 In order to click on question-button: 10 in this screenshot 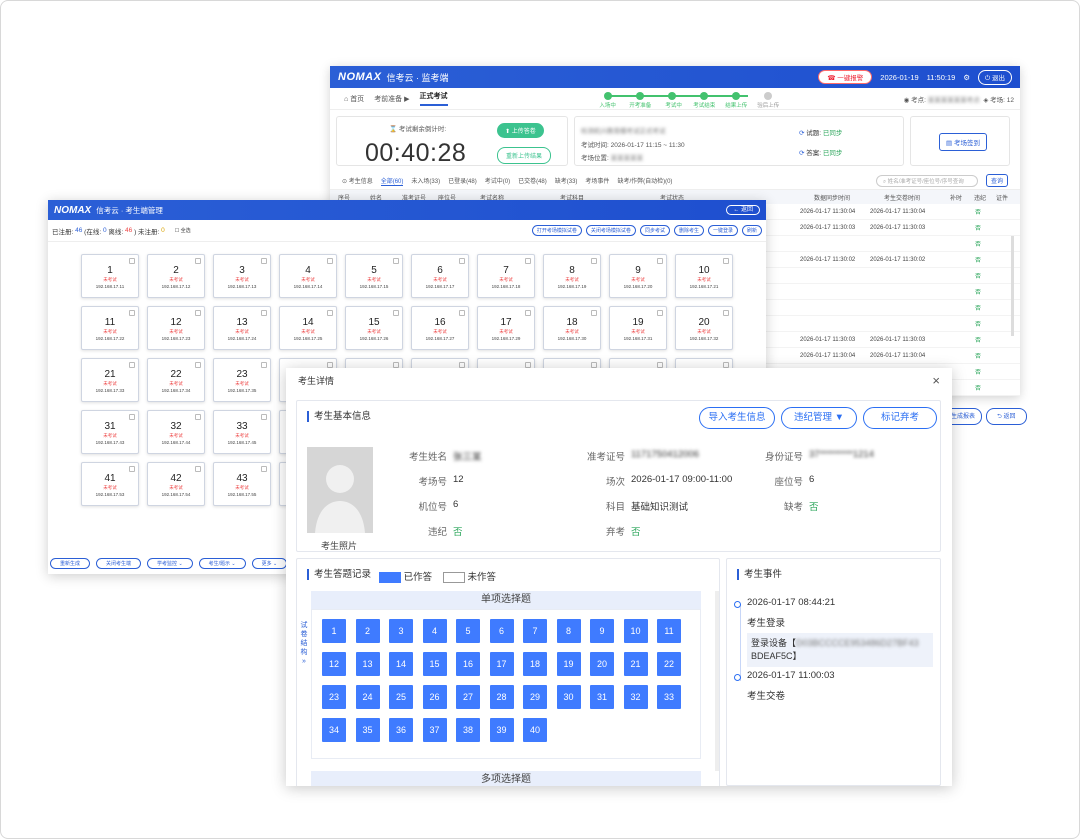, I will do `click(635, 631)`.